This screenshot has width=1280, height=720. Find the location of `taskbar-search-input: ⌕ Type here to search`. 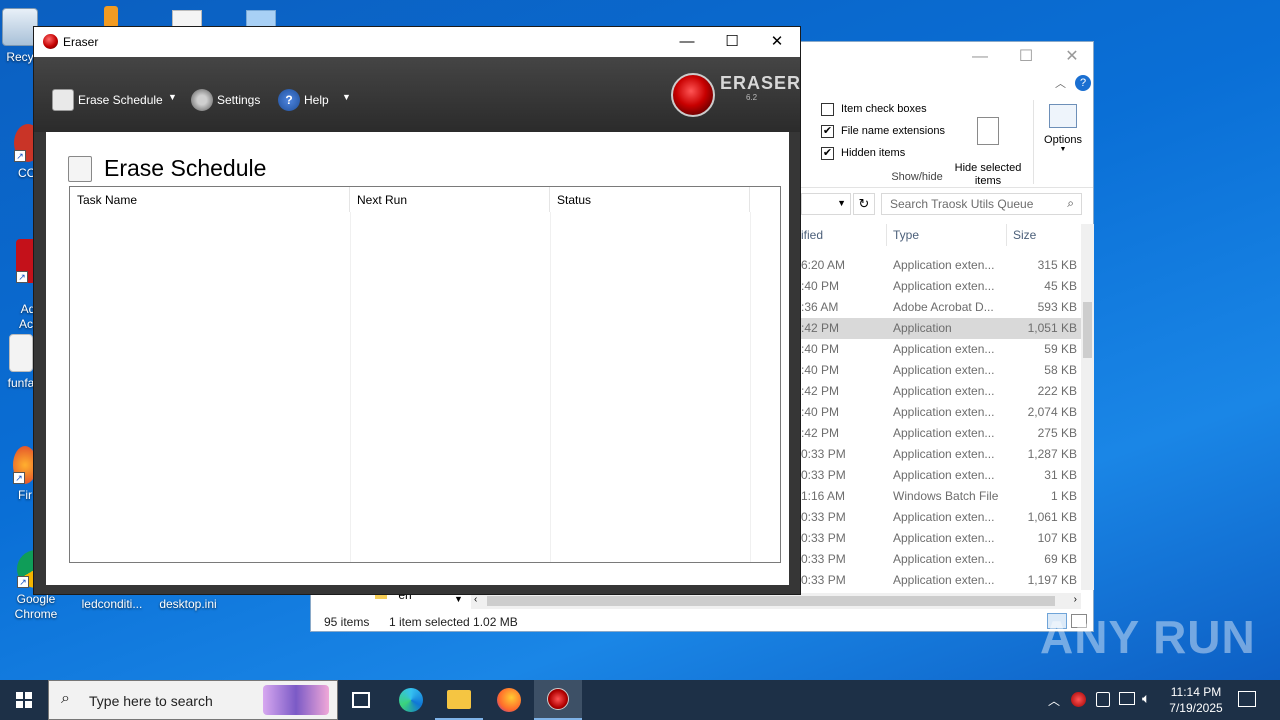

taskbar-search-input: ⌕ Type here to search is located at coordinates (193, 700).